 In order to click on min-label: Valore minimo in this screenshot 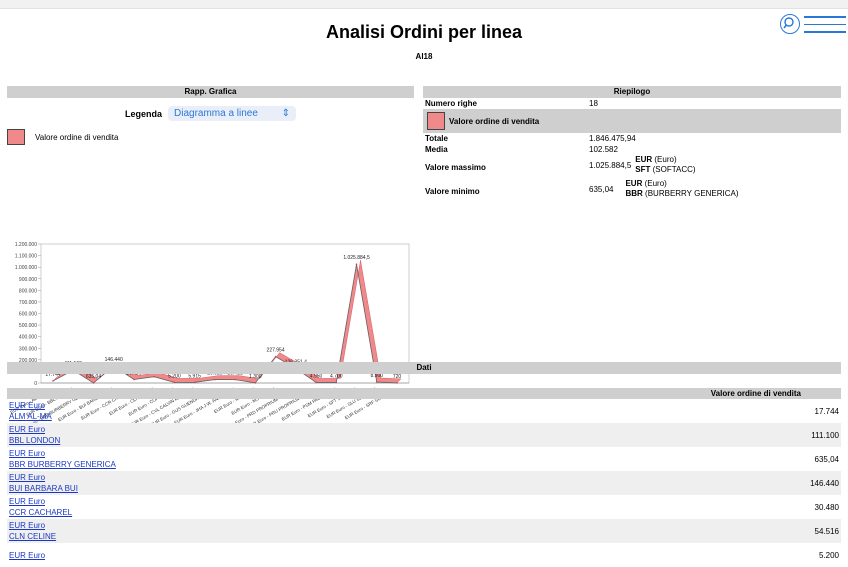, I will do `click(452, 191)`.